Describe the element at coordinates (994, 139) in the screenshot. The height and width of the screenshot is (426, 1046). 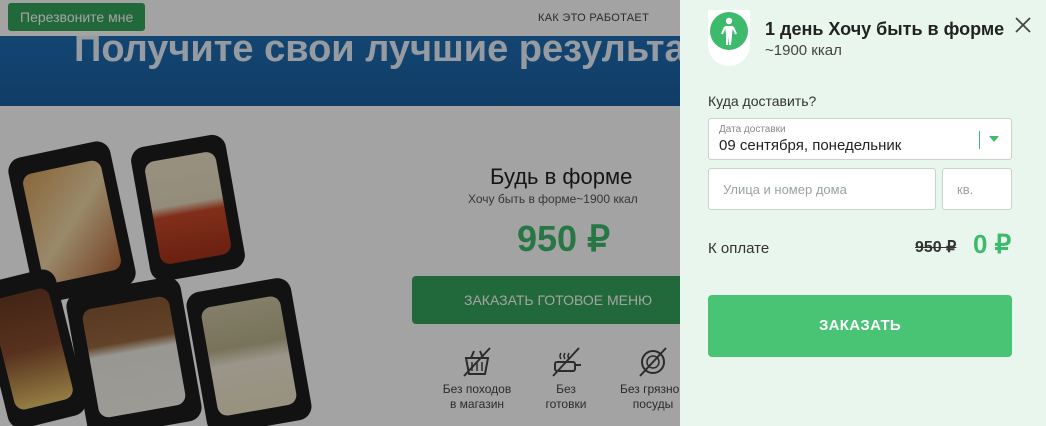
I see `chevron-down-icon` at that location.